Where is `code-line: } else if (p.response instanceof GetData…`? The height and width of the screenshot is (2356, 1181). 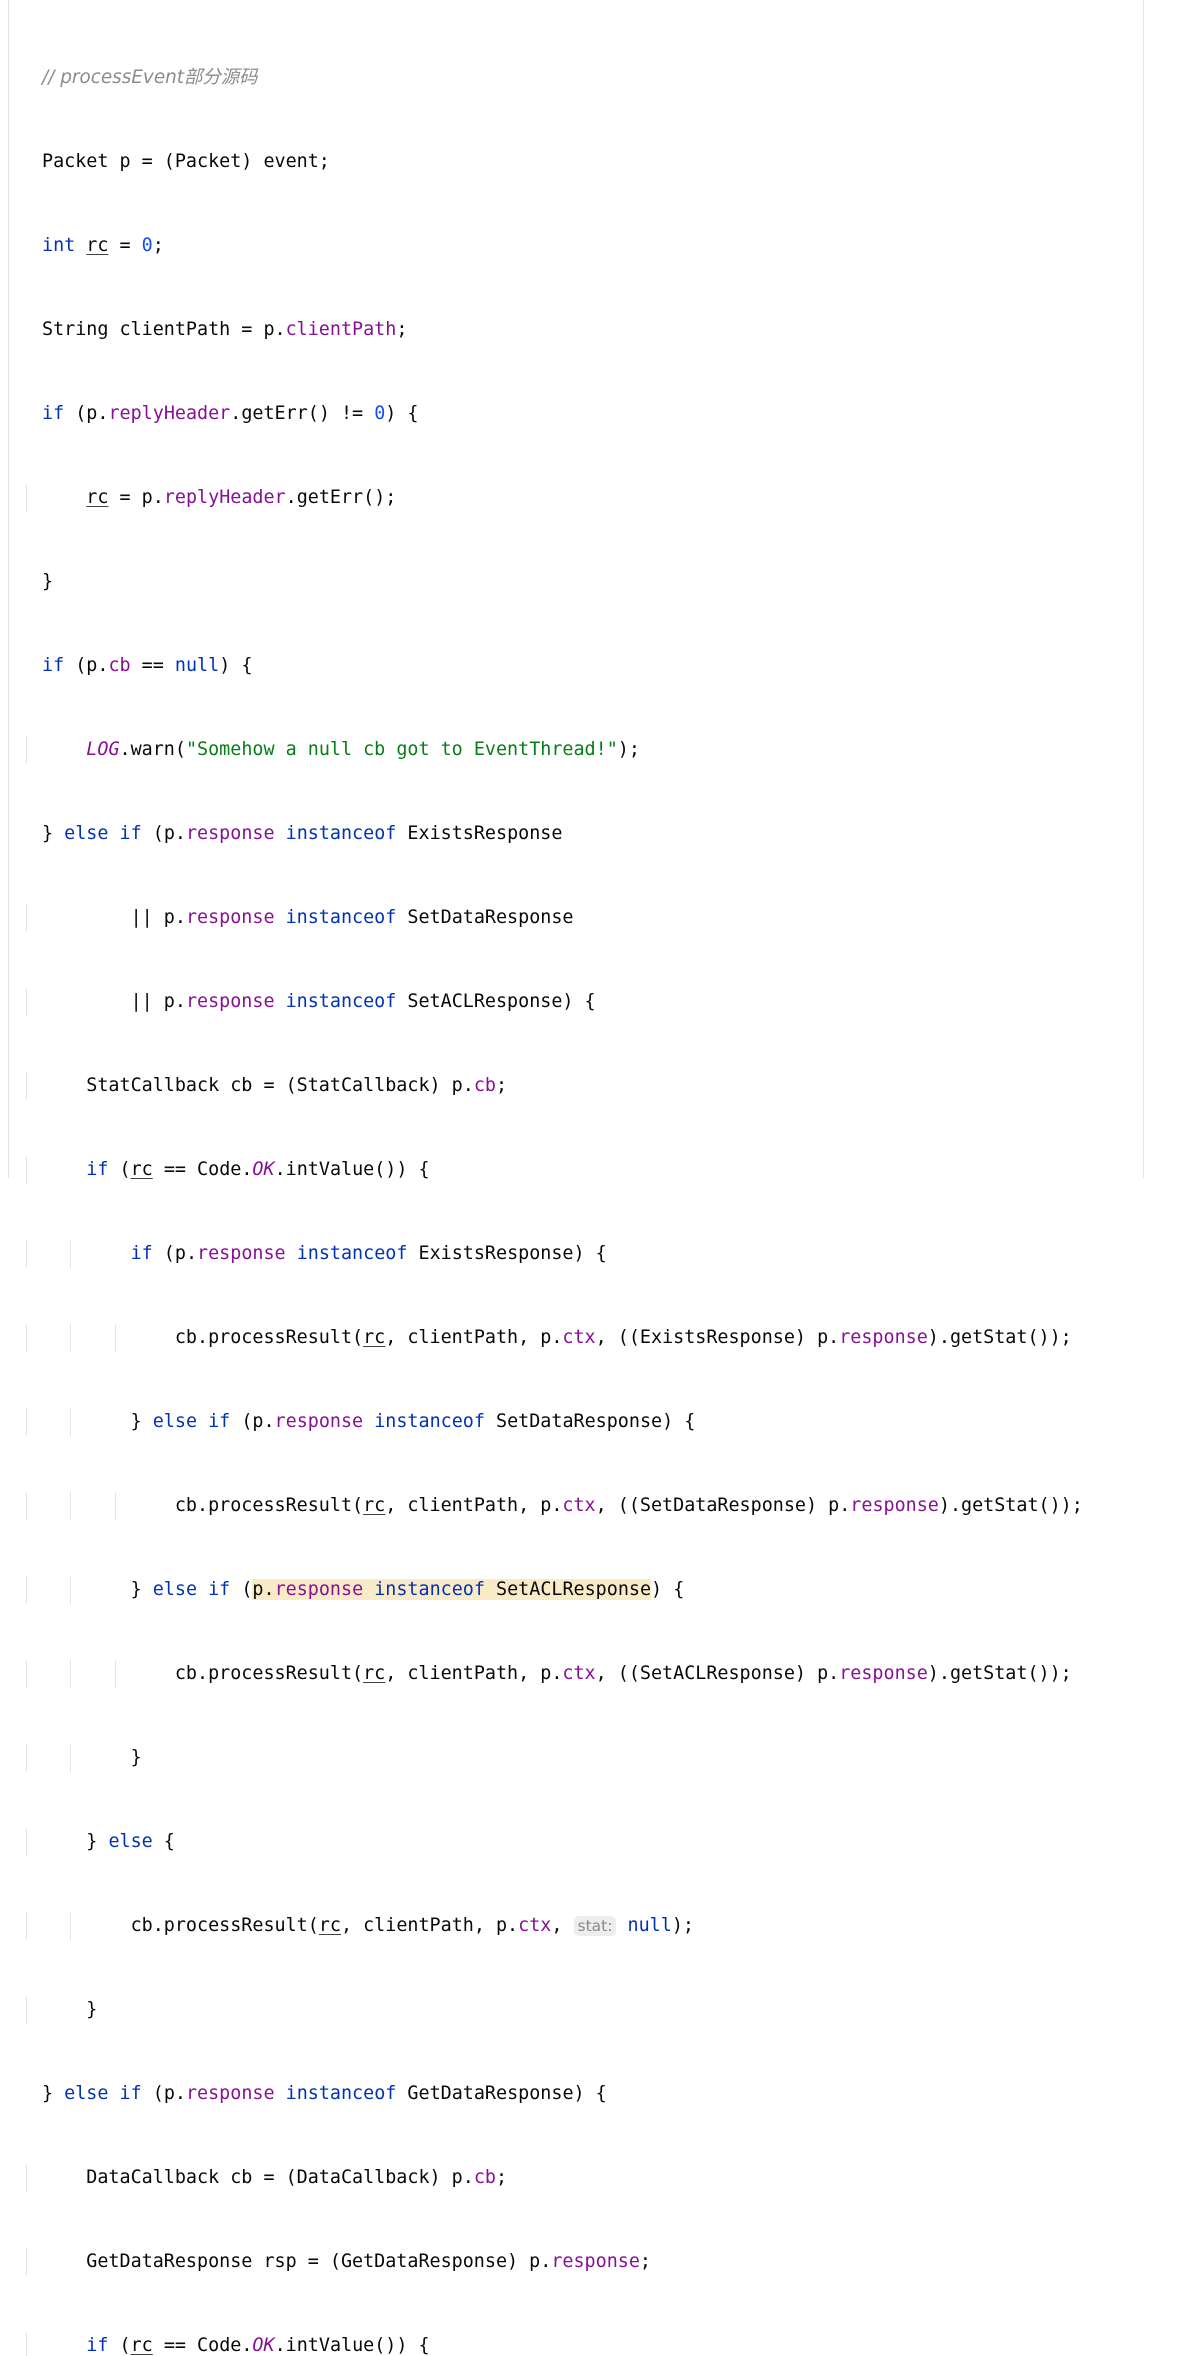
code-line: } else if (p.response instanceof GetData… is located at coordinates (324, 2093).